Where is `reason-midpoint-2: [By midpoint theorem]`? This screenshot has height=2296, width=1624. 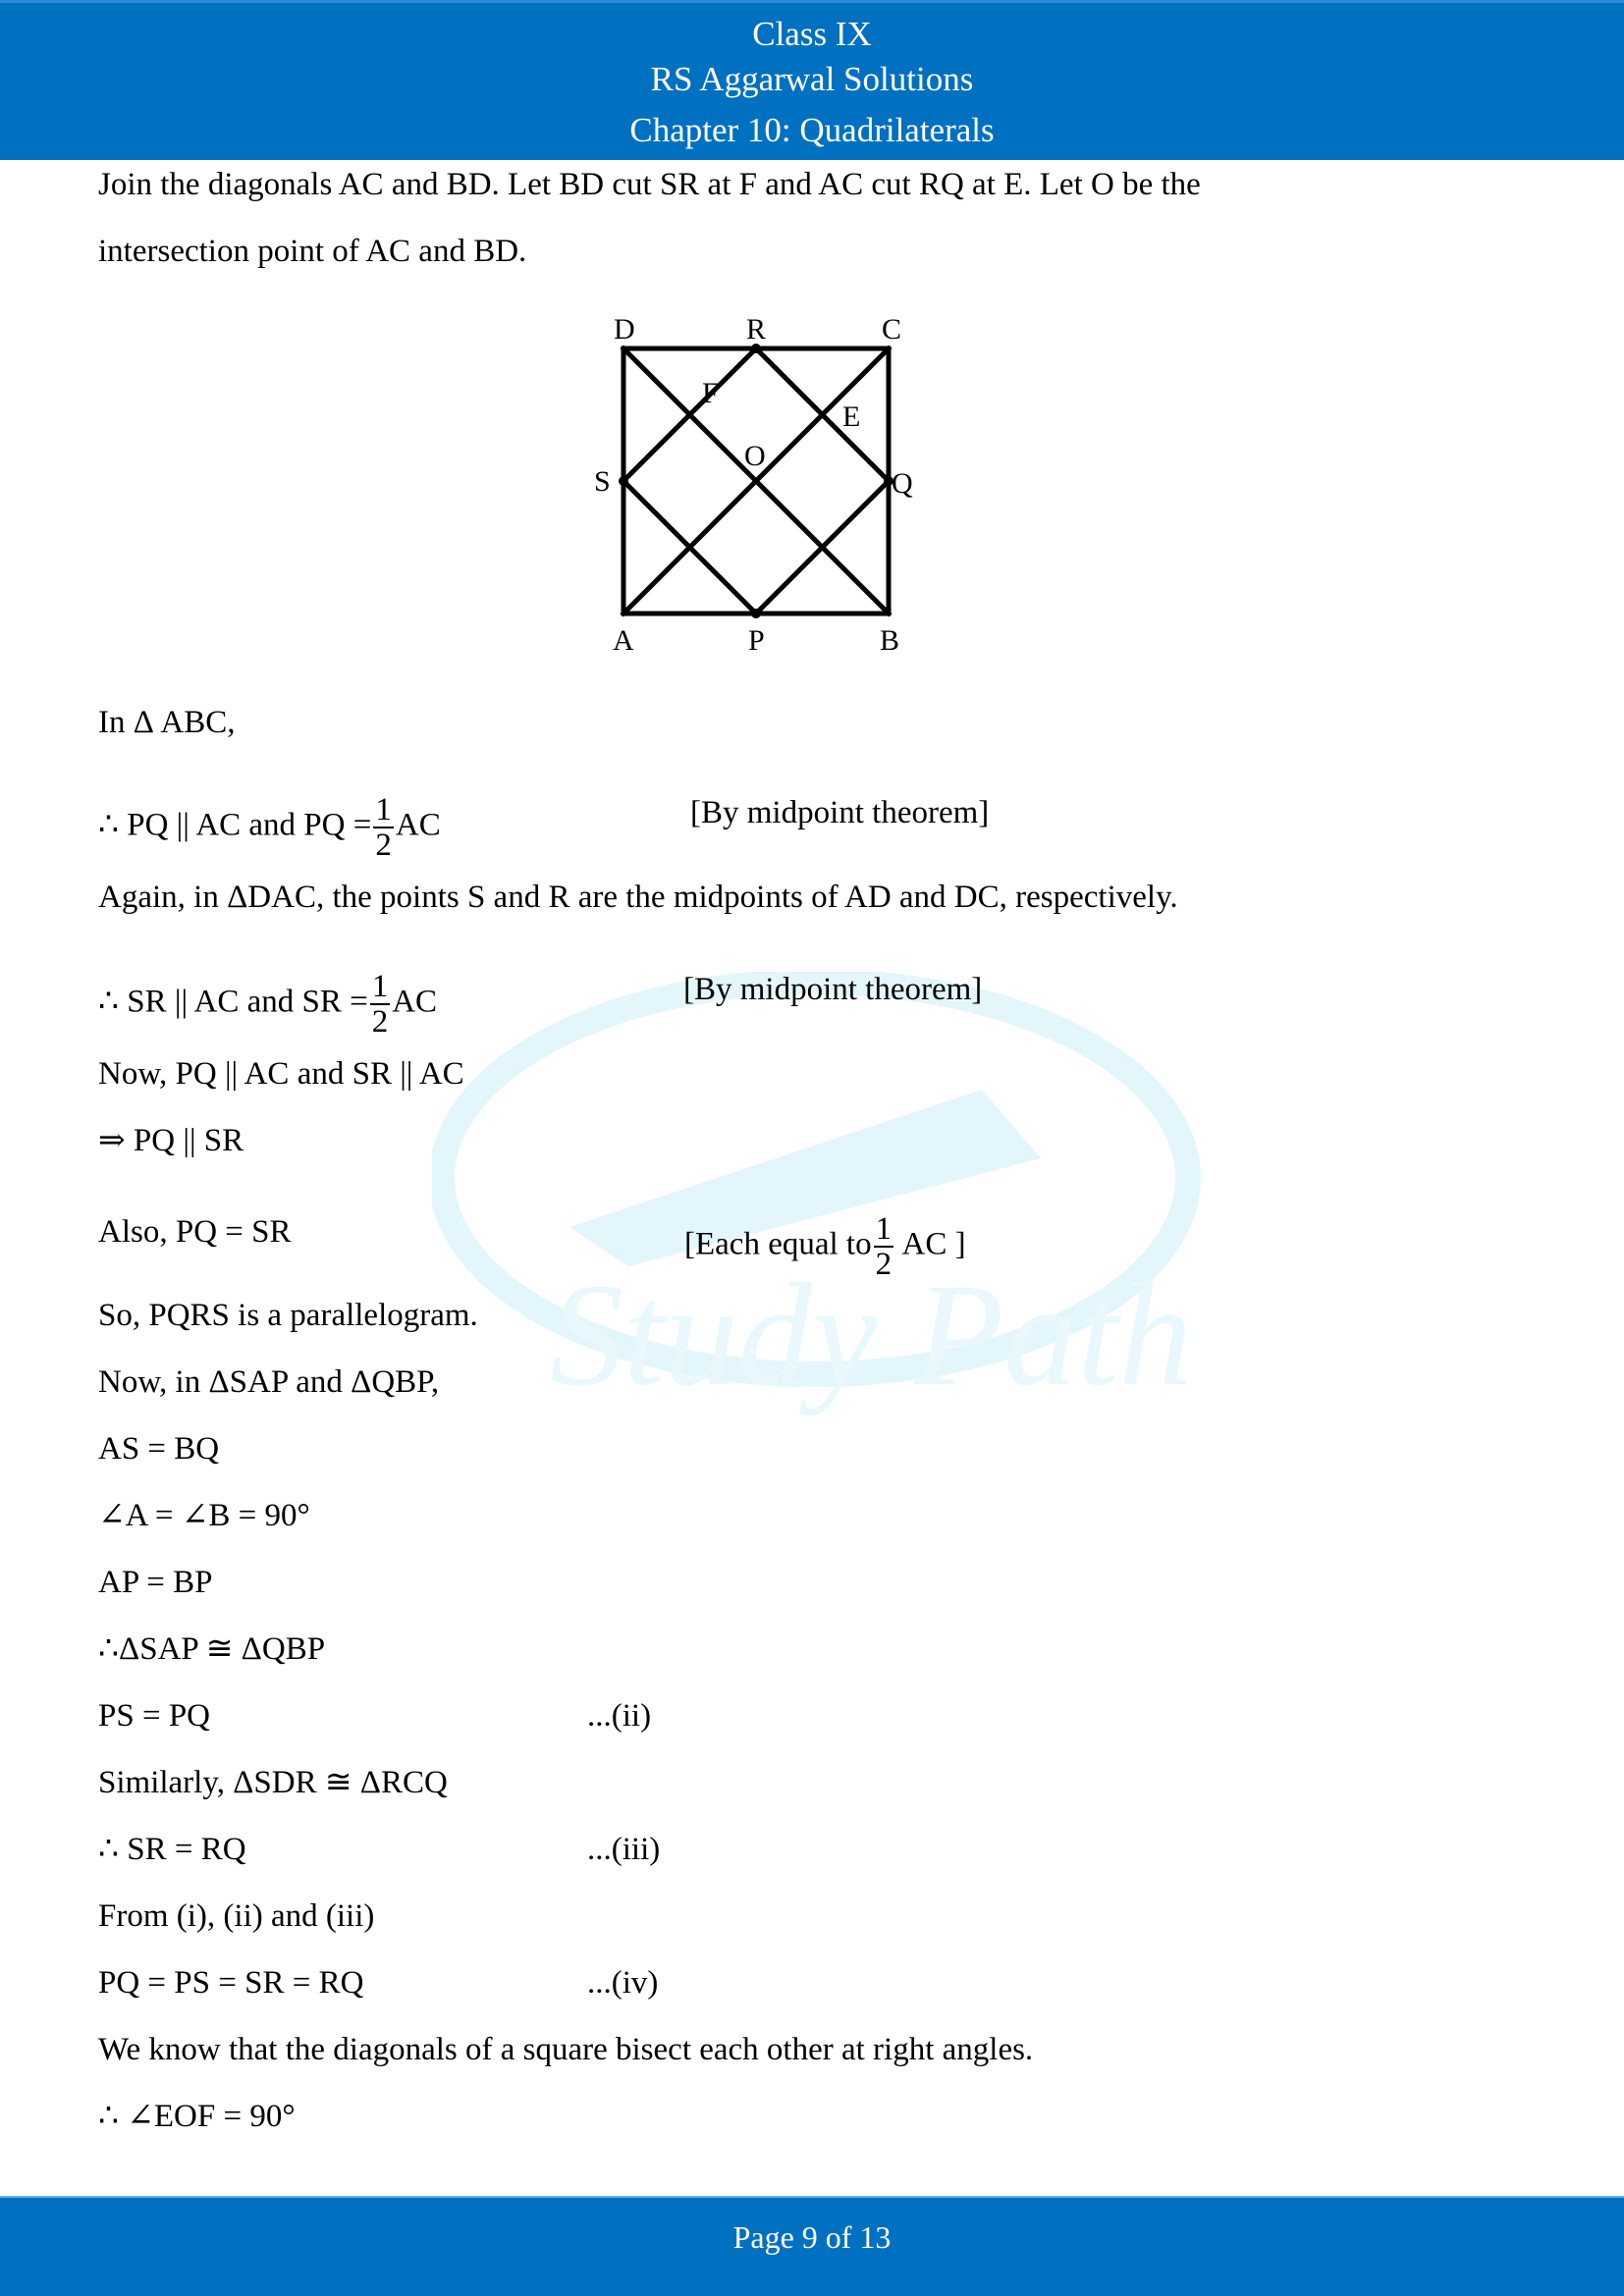
reason-midpoint-2: [By midpoint theorem] is located at coordinates (833, 990).